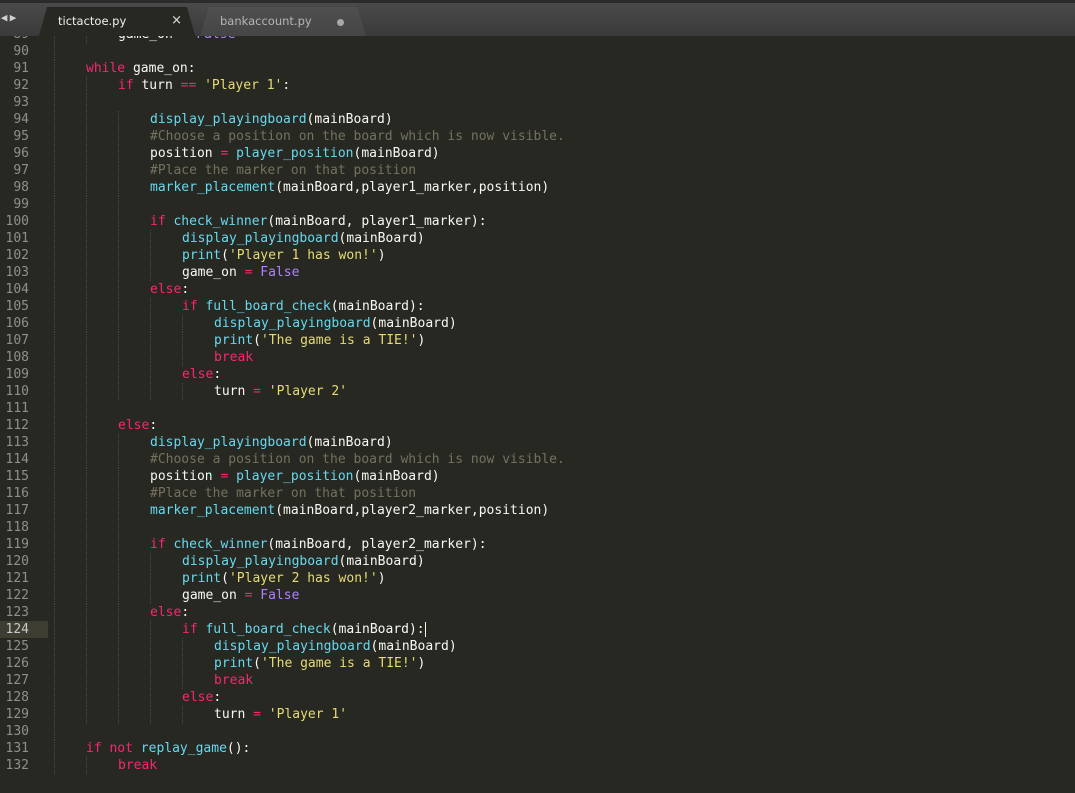 This screenshot has height=793, width=1075. Describe the element at coordinates (537, 255) in the screenshot. I see `code-line: 102 print('Player 1 has won!')` at that location.